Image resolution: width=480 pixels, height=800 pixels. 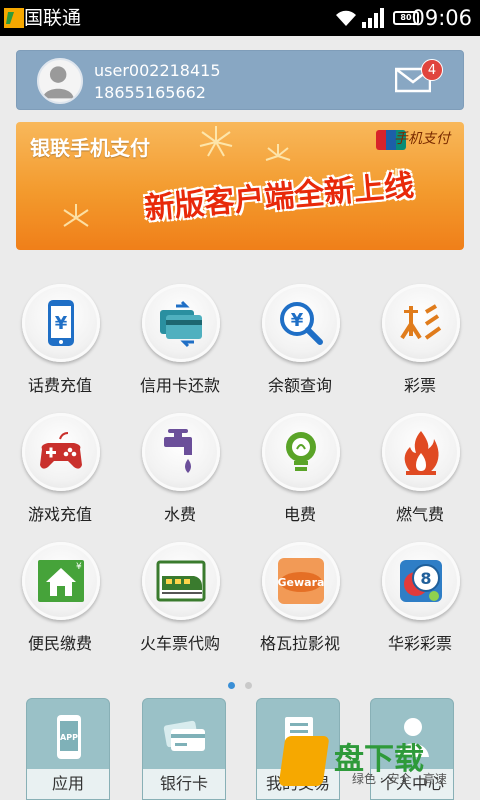 I want to click on service-gas-bill: 燃气费, so click(x=420, y=471).